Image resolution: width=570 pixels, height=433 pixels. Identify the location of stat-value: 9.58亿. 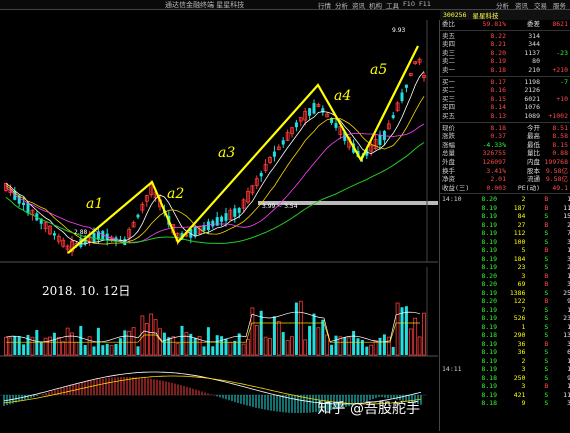
(556, 179).